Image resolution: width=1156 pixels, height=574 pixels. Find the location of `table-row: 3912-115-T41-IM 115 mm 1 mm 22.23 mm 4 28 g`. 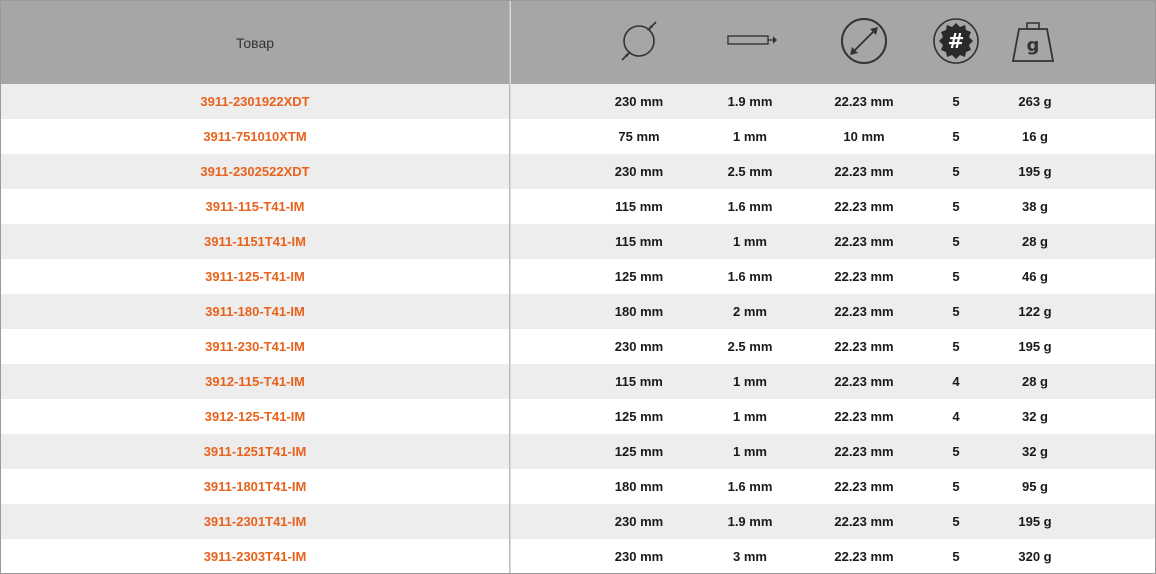

table-row: 3912-115-T41-IM 115 mm 1 mm 22.23 mm 4 28 g is located at coordinates (578, 381).